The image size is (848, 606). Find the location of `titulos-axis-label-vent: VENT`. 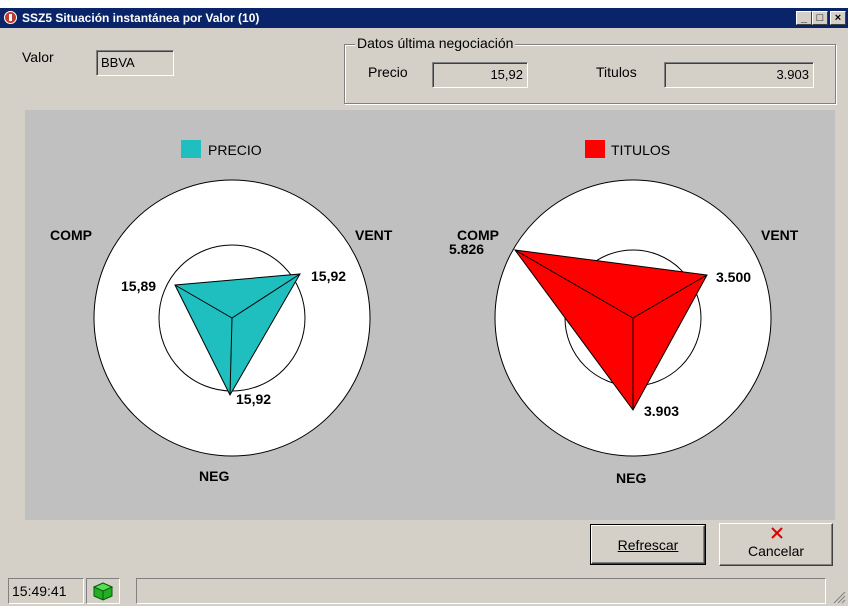

titulos-axis-label-vent: VENT is located at coordinates (780, 235).